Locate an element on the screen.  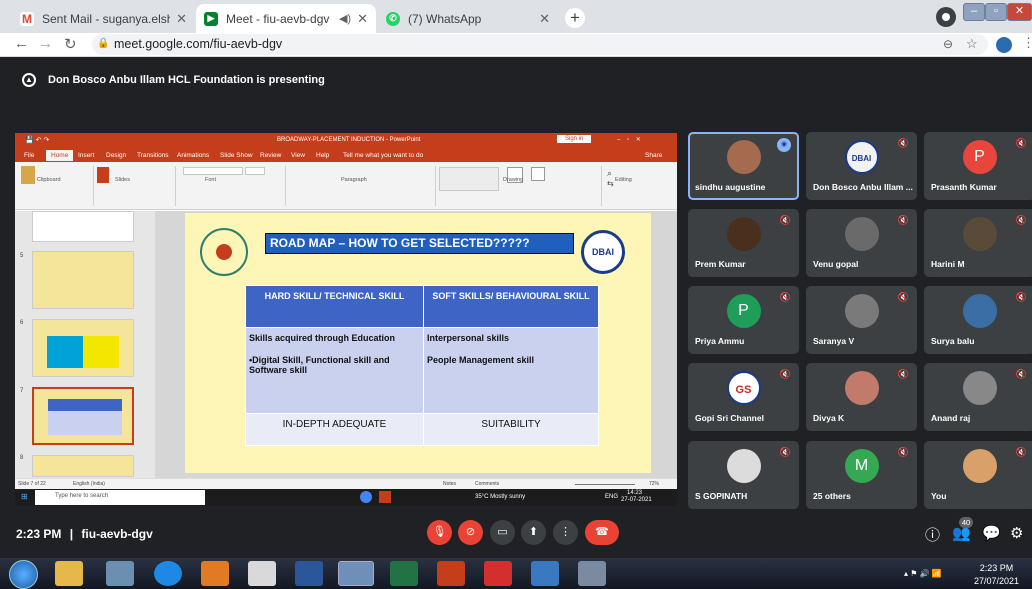
leave-call-button: ☎ is located at coordinates (602, 532).